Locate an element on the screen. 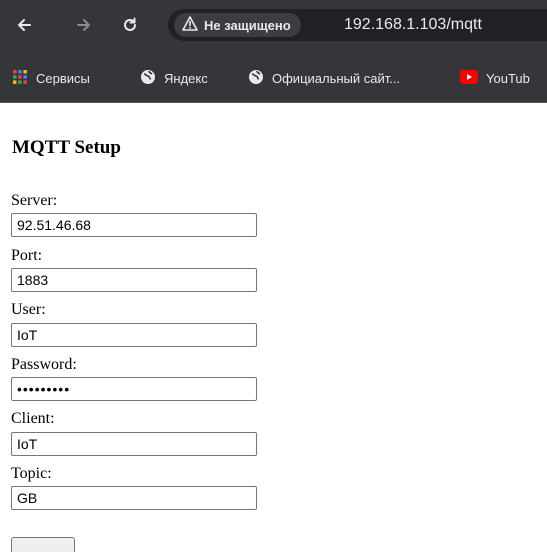 The width and height of the screenshot is (547, 552). browser-toolbar: Не защищено 192.168.1.103/mqtt is located at coordinates (273, 27).